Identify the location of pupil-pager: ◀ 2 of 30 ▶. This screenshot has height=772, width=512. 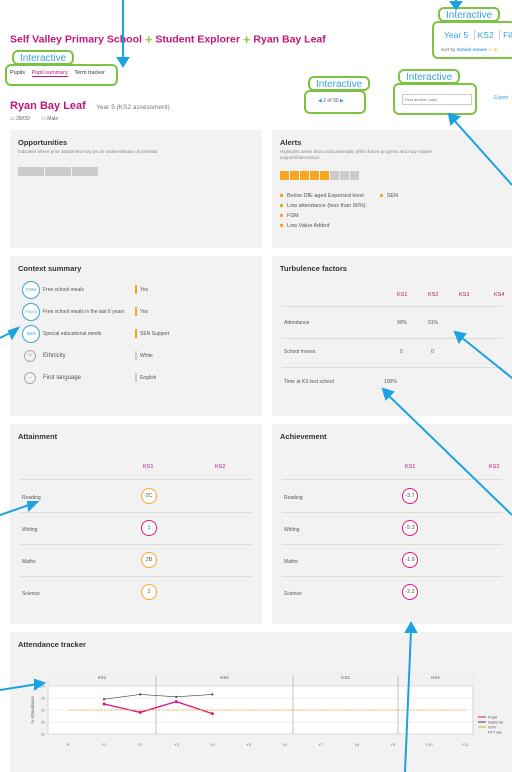
(331, 101).